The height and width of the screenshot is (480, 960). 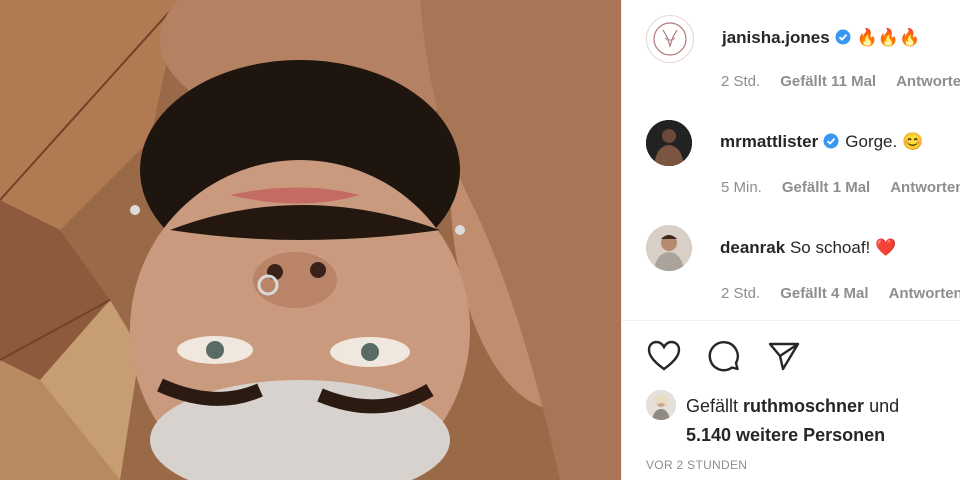 I want to click on comment-text-line: deanrak So schoaf! ❤️, so click(x=808, y=248).